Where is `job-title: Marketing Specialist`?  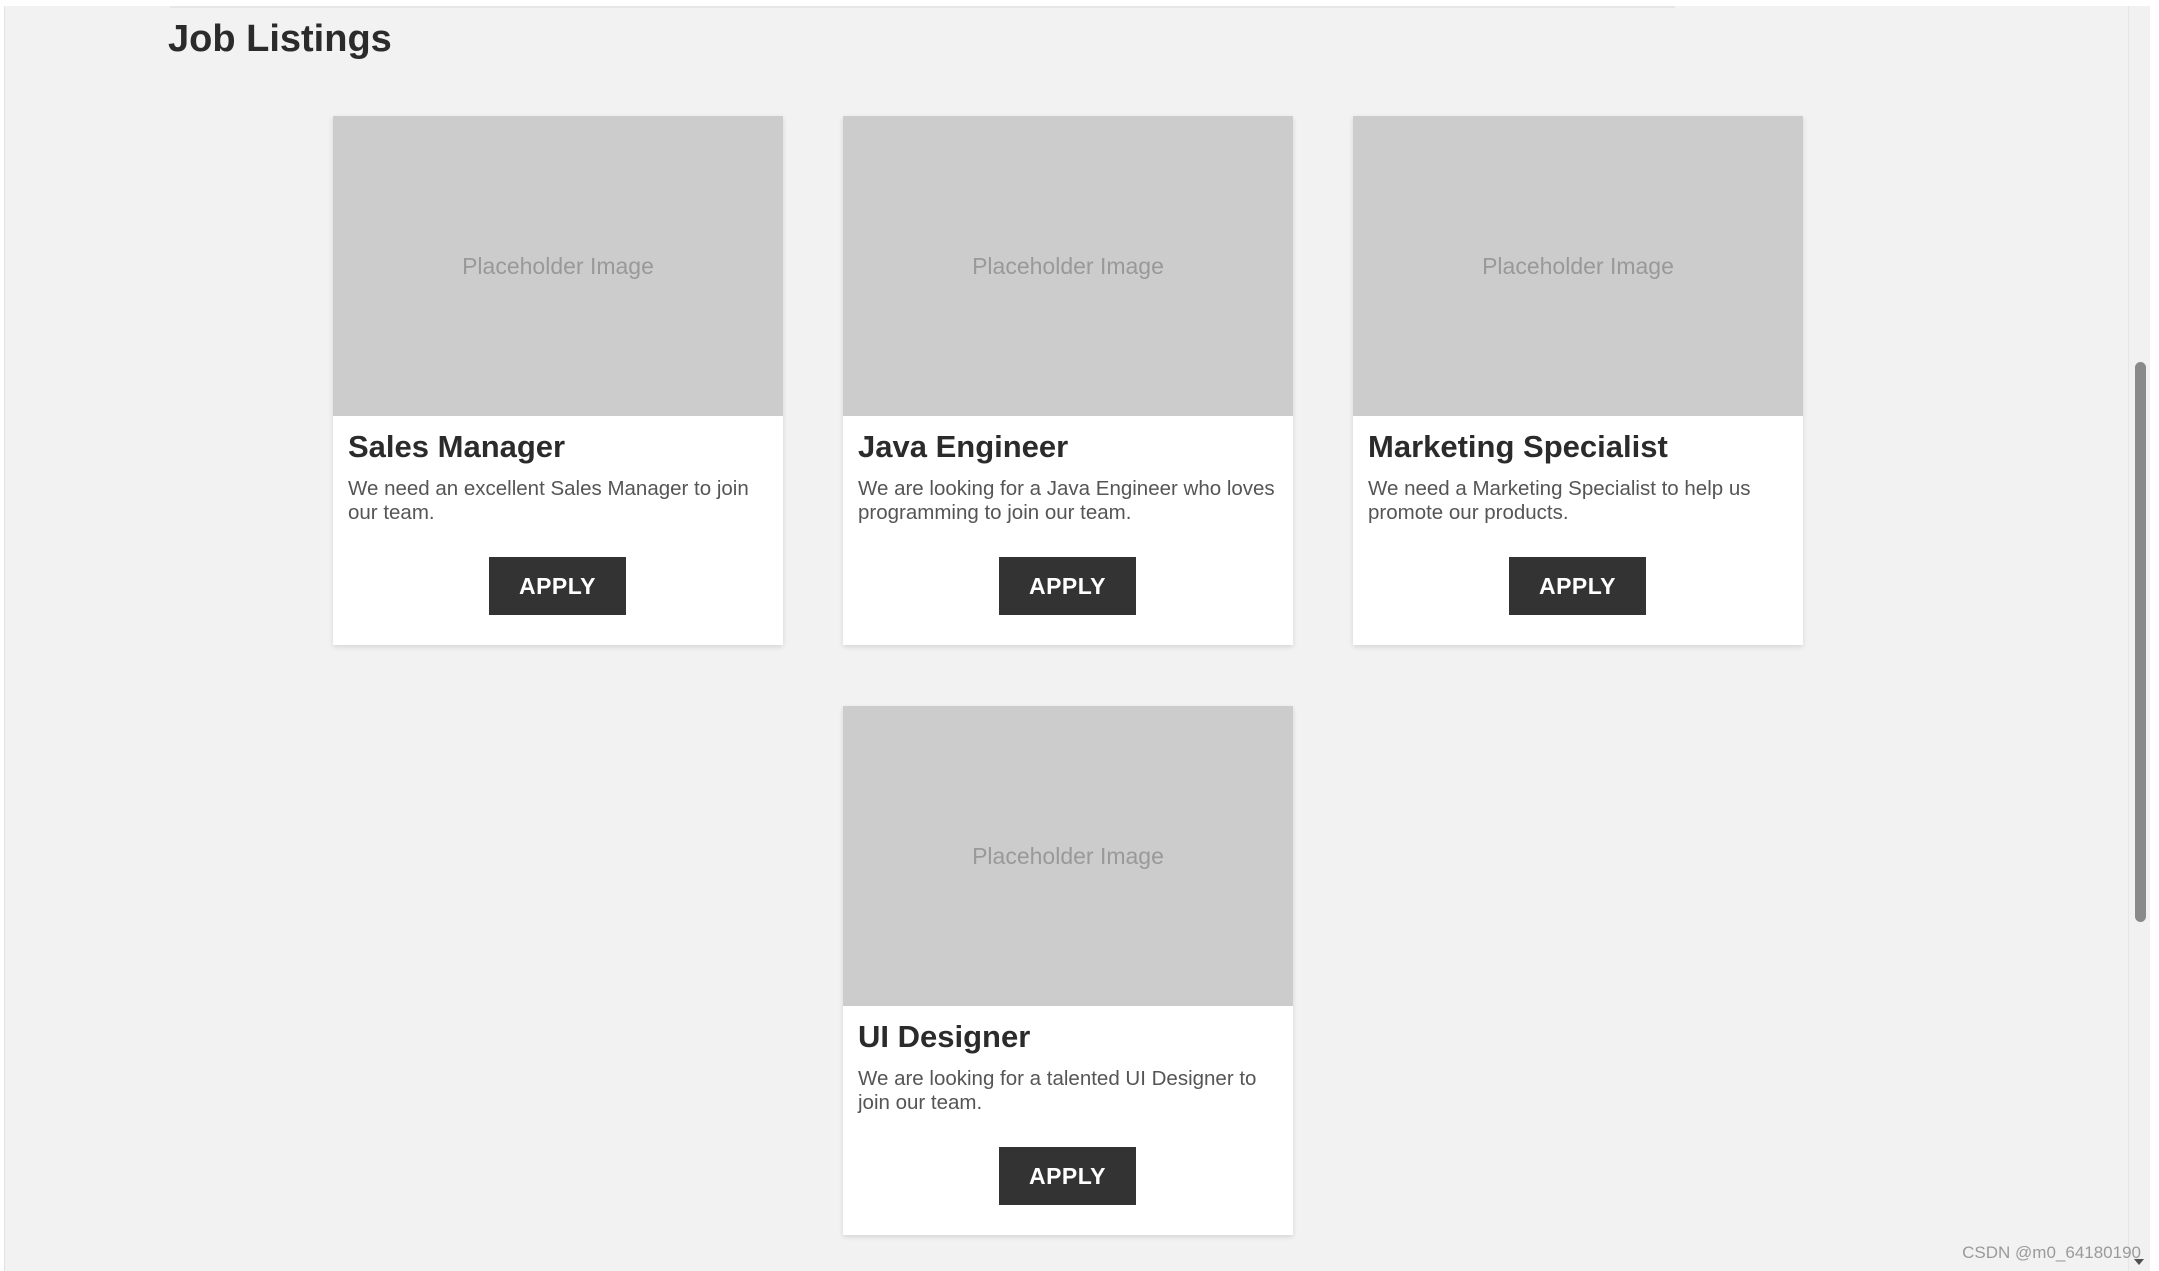 job-title: Marketing Specialist is located at coordinates (1518, 446).